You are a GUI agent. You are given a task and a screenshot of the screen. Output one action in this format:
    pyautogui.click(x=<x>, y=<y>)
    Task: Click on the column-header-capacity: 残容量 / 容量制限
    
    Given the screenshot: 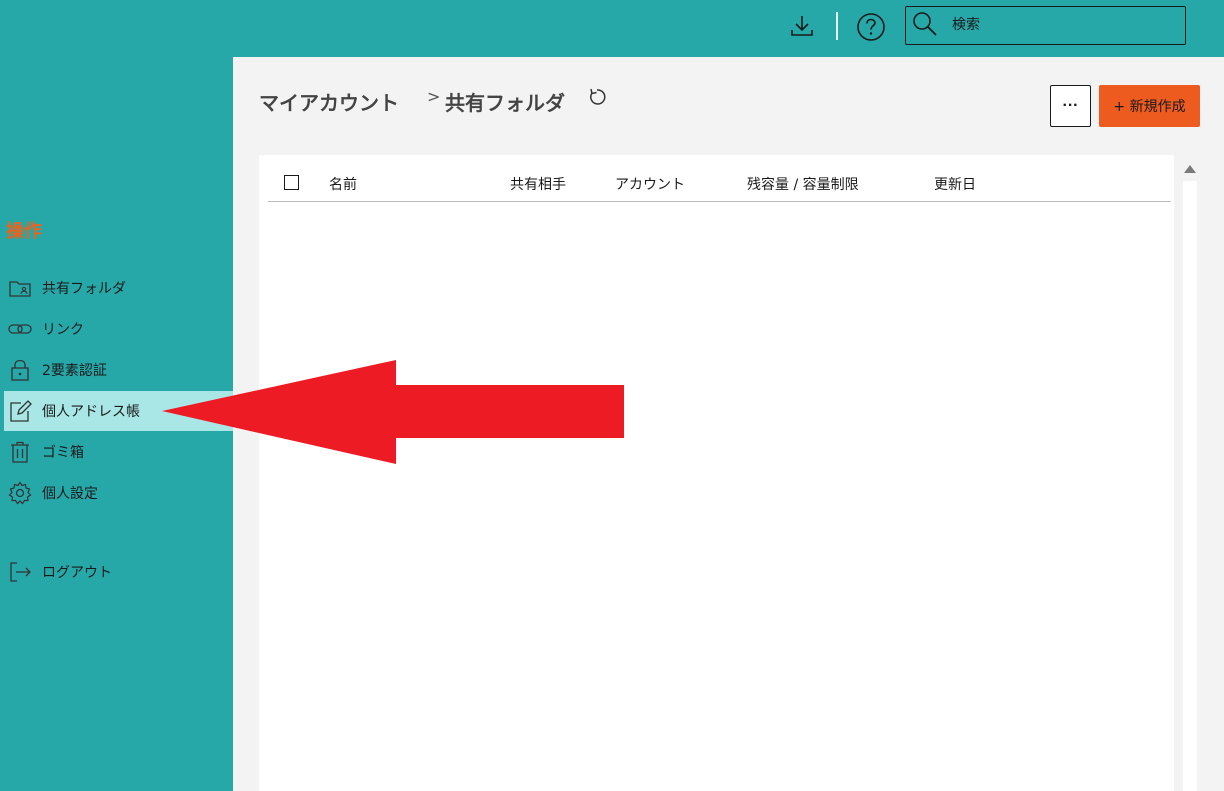 What is the action you would take?
    pyautogui.click(x=803, y=184)
    